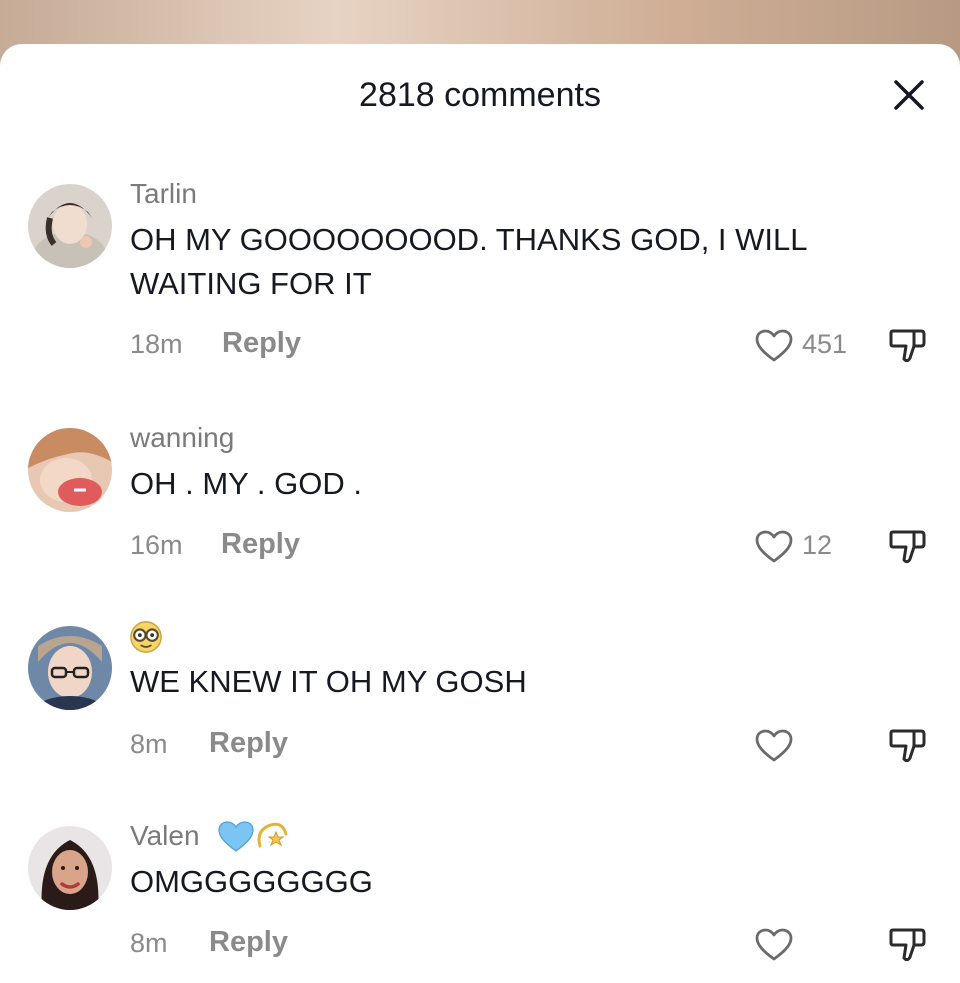  I want to click on comment-username: wanning, so click(182, 438).